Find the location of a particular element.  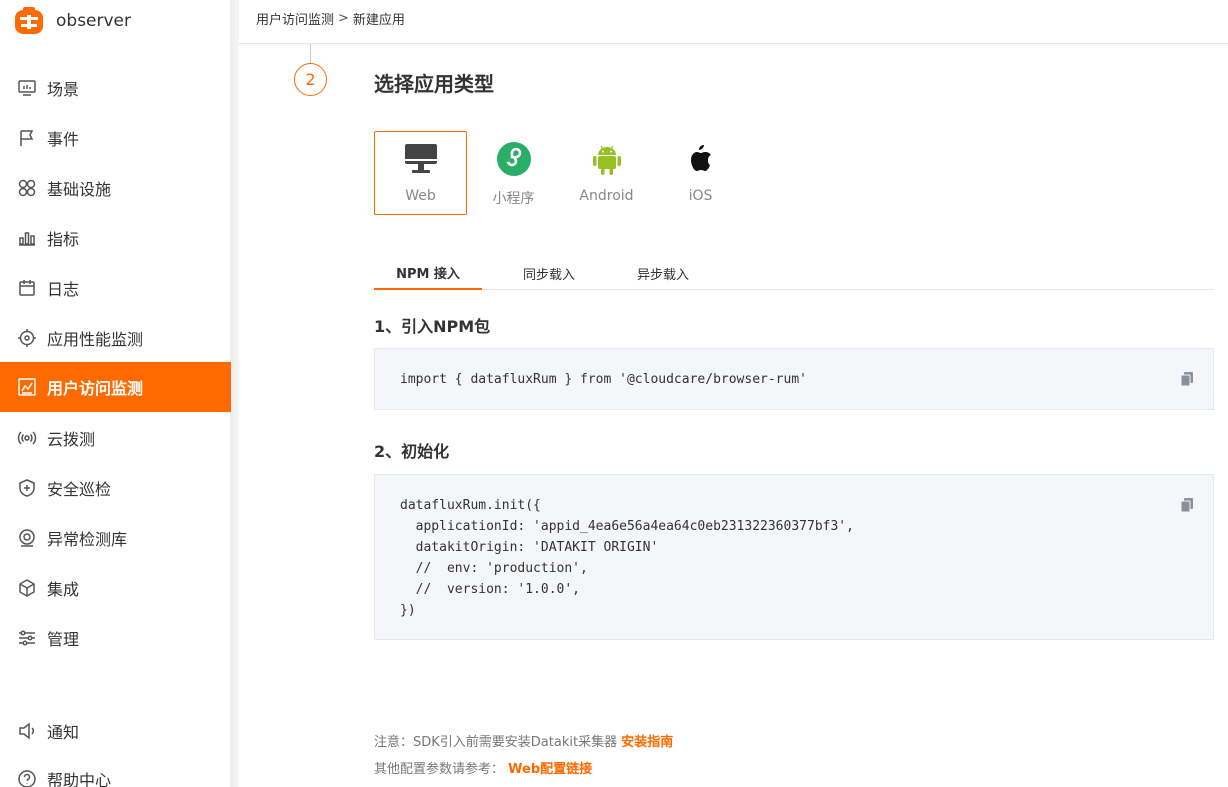

install-guide-link: 安装指南 is located at coordinates (647, 742).